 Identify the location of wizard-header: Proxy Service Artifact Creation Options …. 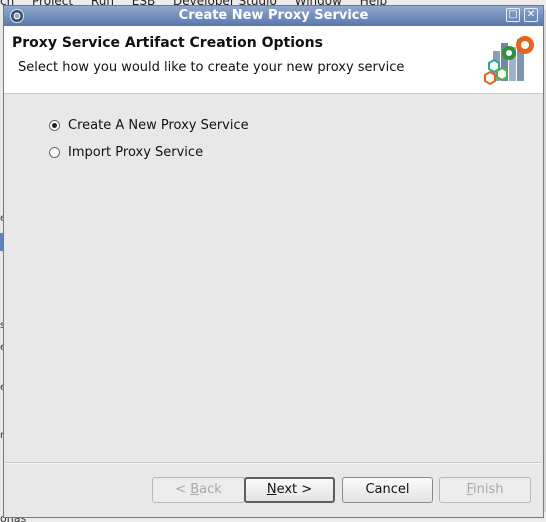
(273, 60).